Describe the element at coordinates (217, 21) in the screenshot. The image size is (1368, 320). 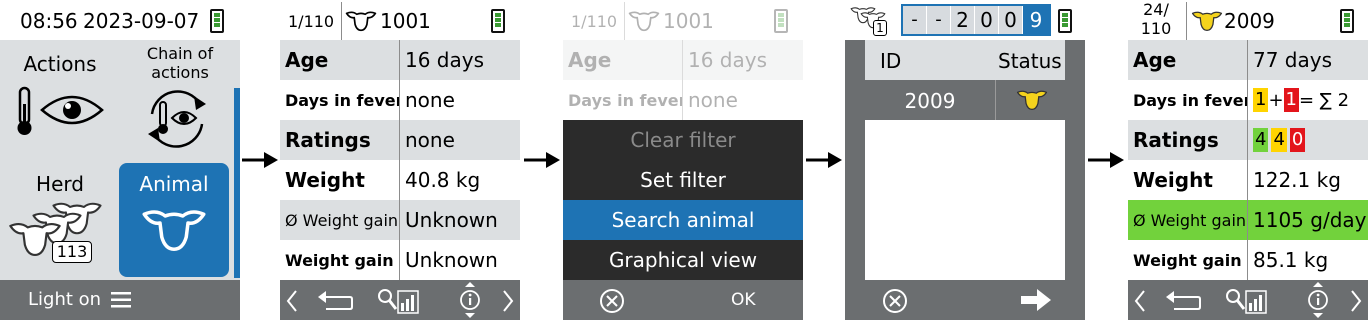
I see `battery-icon` at that location.